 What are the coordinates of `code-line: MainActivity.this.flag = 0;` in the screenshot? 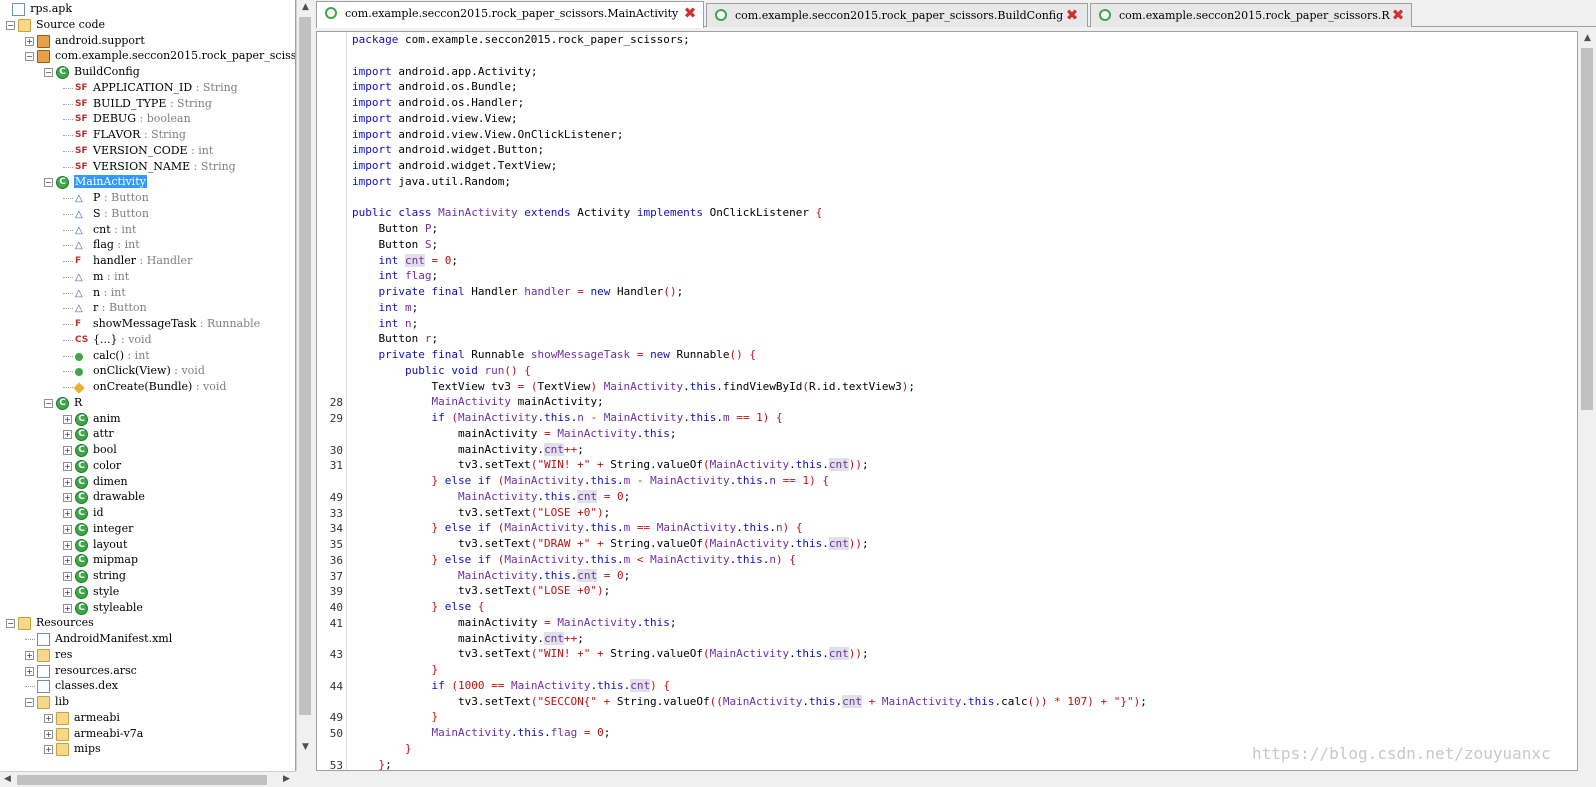 It's located at (481, 733).